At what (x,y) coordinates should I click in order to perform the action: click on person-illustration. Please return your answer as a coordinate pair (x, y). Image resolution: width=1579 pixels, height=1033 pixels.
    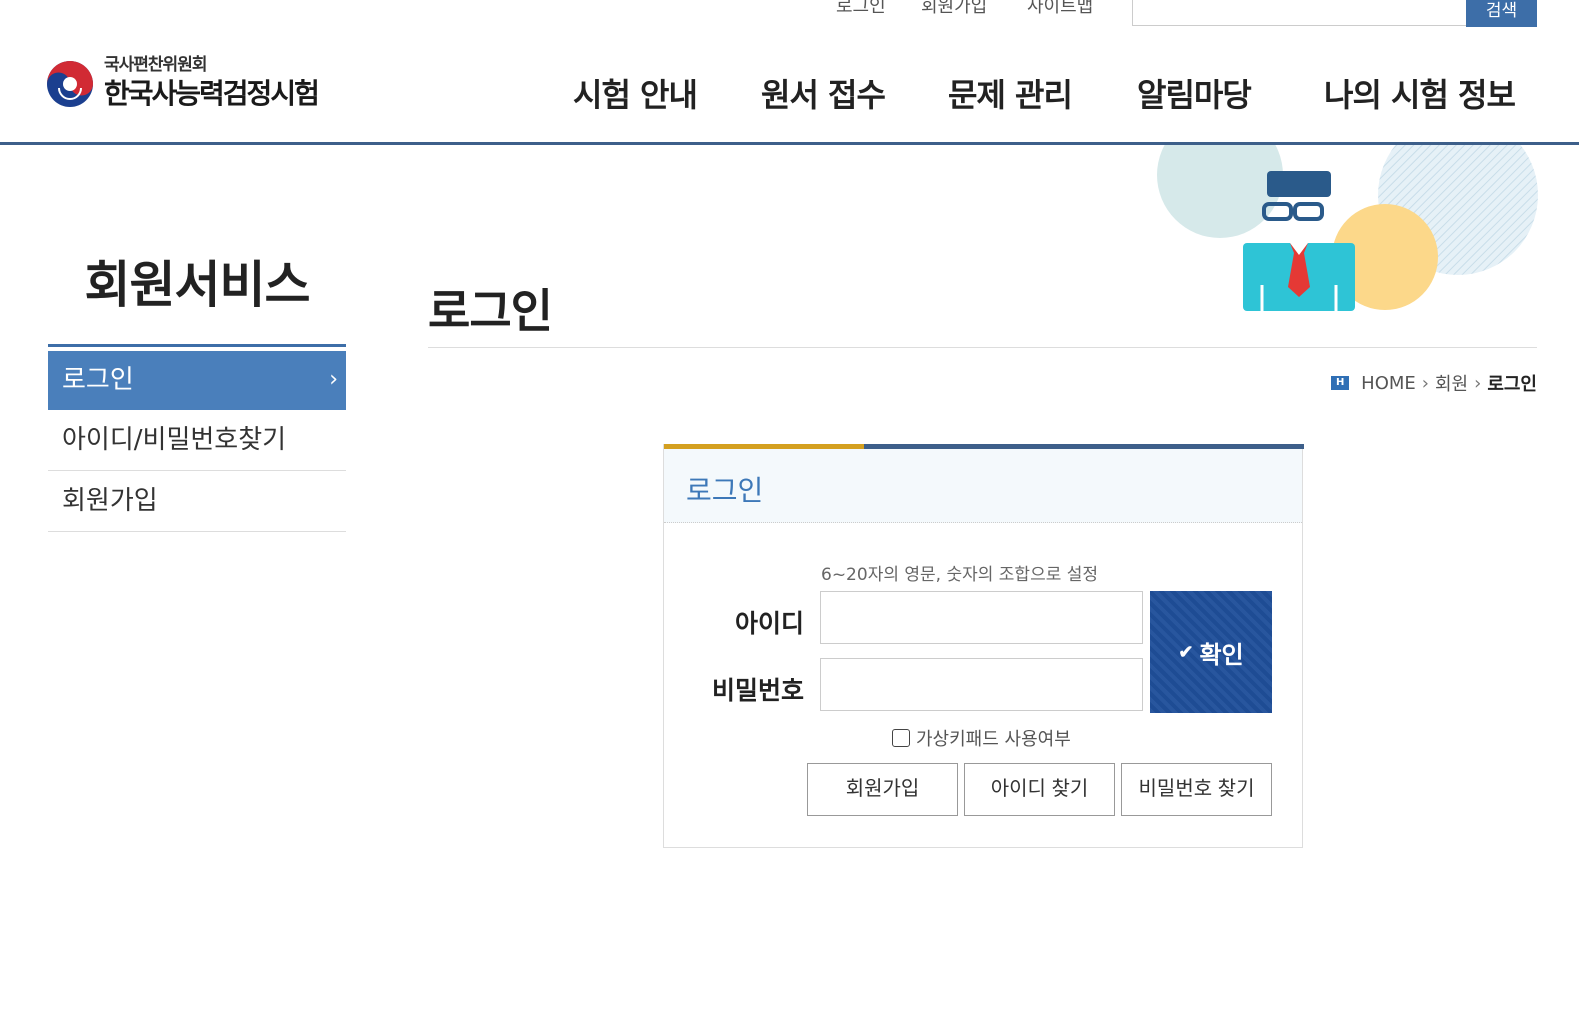
    Looking at the image, I should click on (1347, 228).